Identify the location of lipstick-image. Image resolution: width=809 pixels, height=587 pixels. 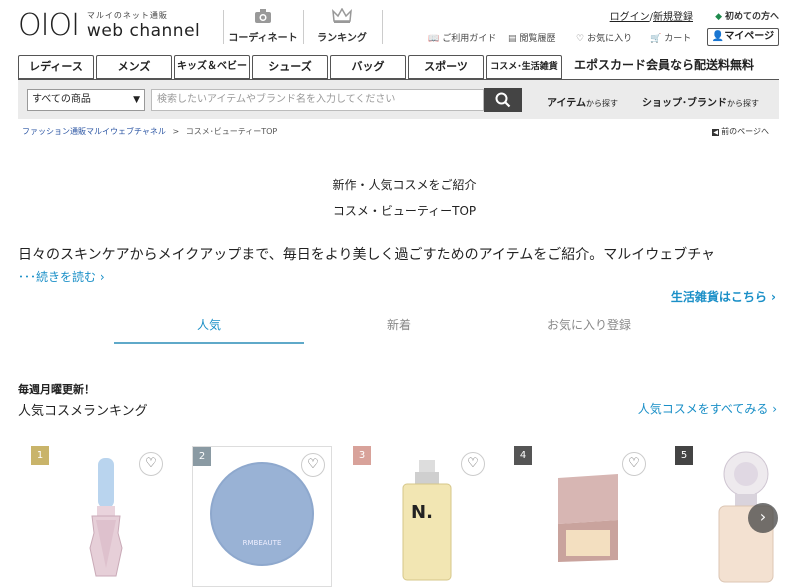
(106, 517).